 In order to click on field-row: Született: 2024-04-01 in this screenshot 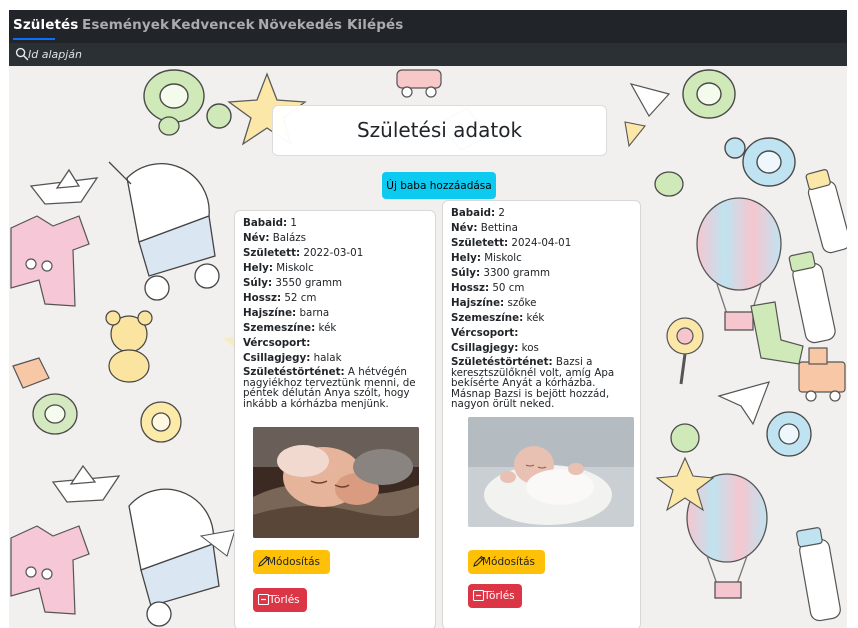, I will do `click(543, 243)`.